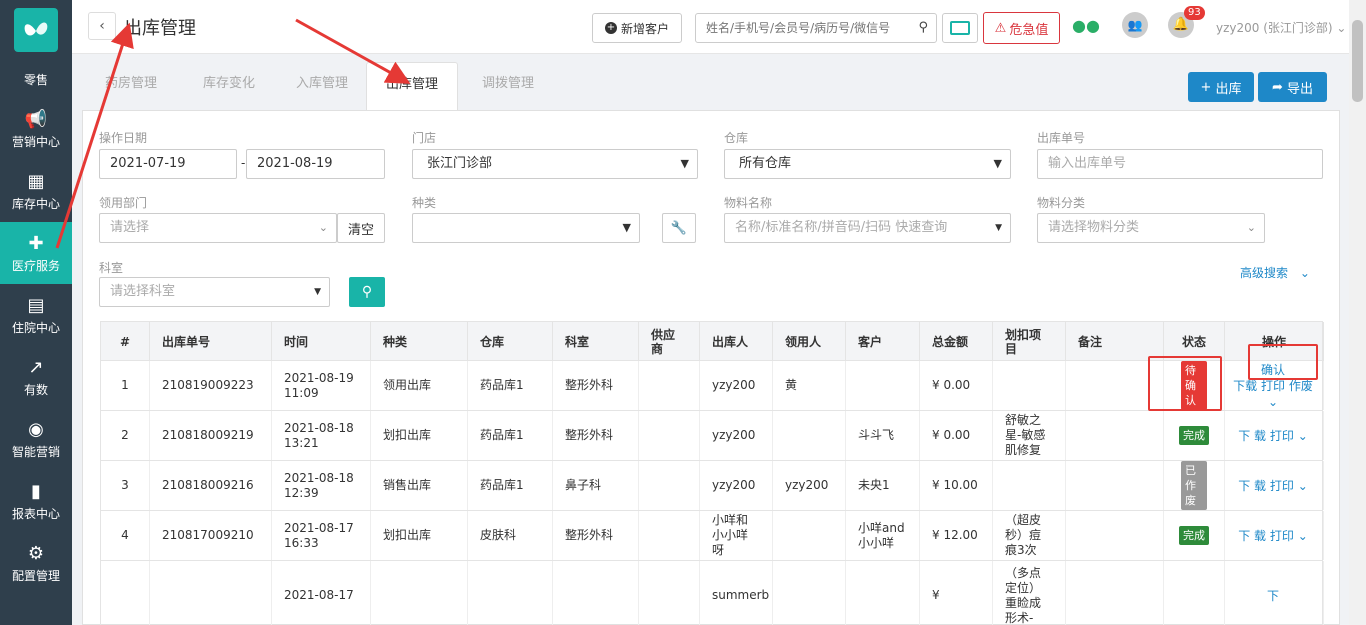 The image size is (1366, 625). What do you see at coordinates (94, 135) in the screenshot?
I see `annotation-arrow-title` at bounding box center [94, 135].